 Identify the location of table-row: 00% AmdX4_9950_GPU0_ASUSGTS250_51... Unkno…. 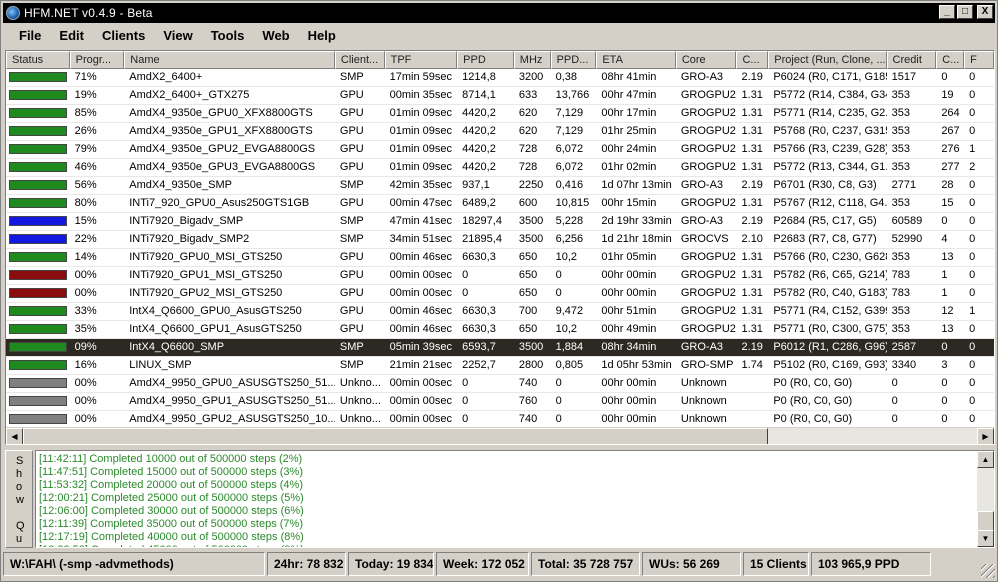
(500, 384).